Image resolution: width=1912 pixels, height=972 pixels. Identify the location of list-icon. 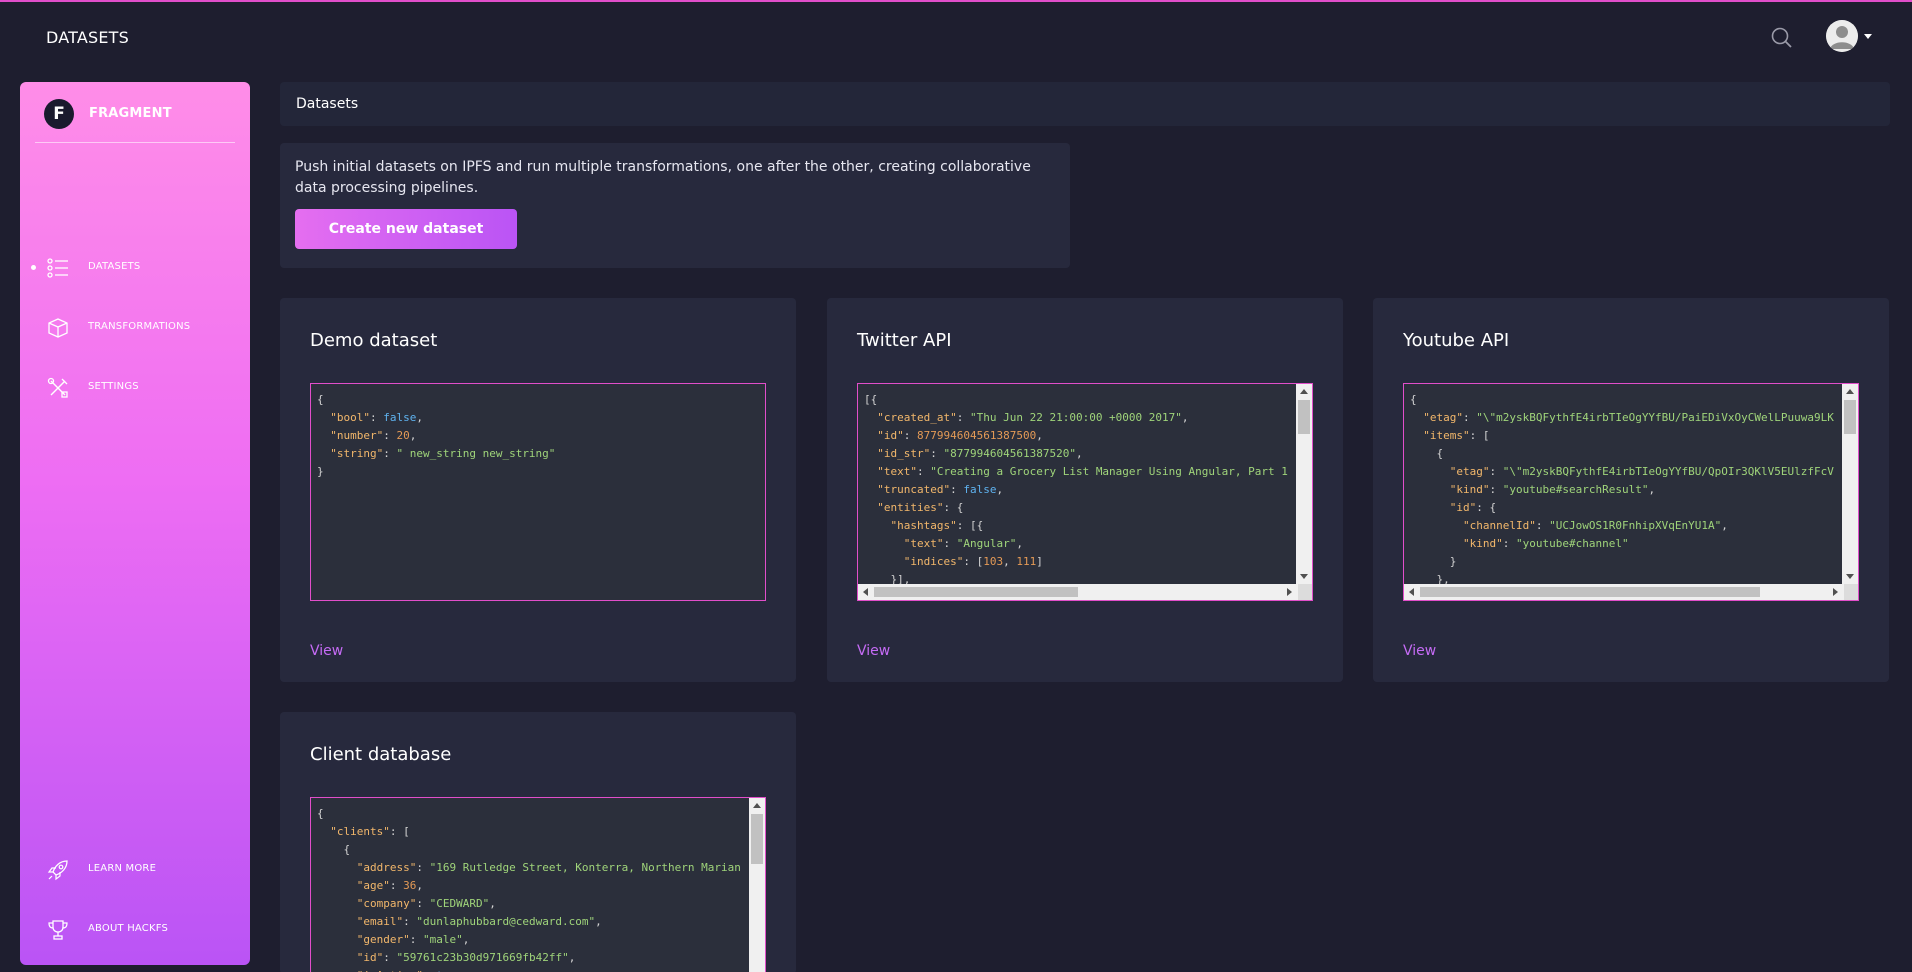
(58, 268).